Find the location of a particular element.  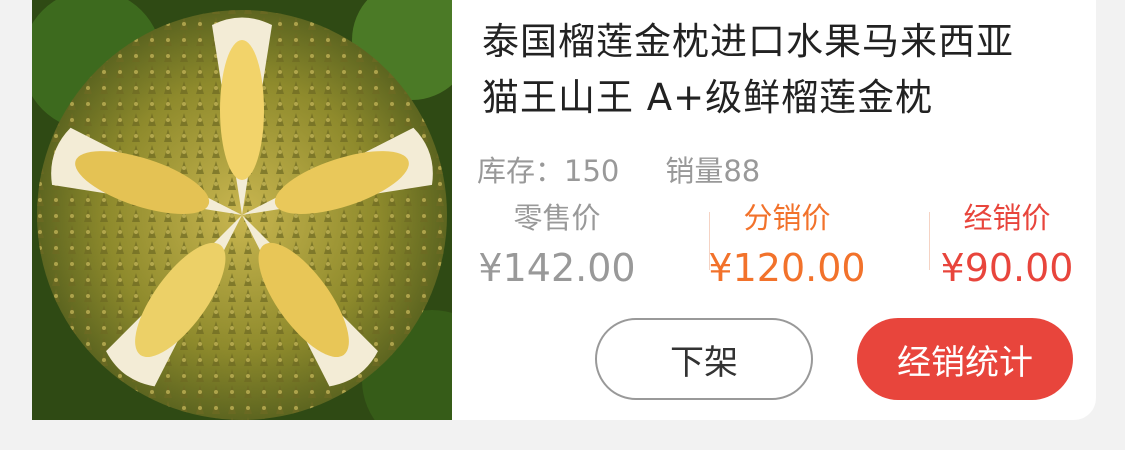

dealer-stats-button: 经销统计 is located at coordinates (965, 359).